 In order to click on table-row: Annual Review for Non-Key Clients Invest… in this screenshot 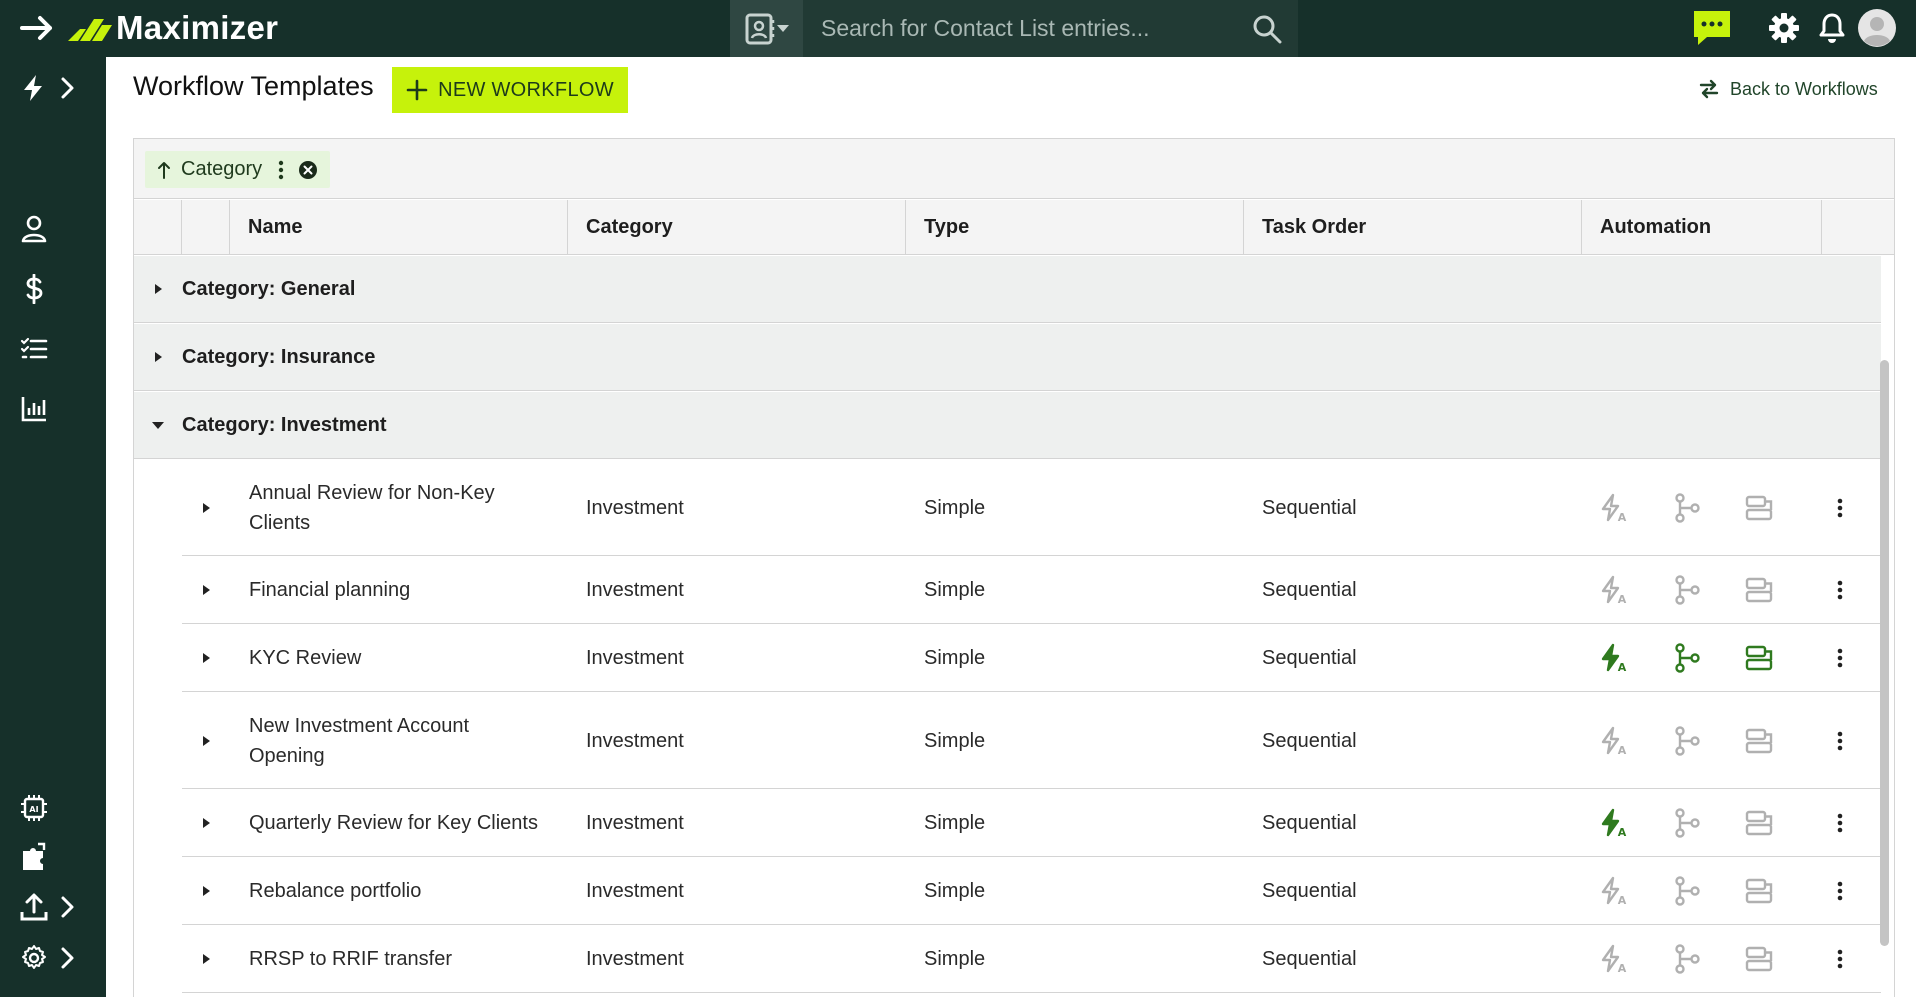, I will do `click(1031, 508)`.